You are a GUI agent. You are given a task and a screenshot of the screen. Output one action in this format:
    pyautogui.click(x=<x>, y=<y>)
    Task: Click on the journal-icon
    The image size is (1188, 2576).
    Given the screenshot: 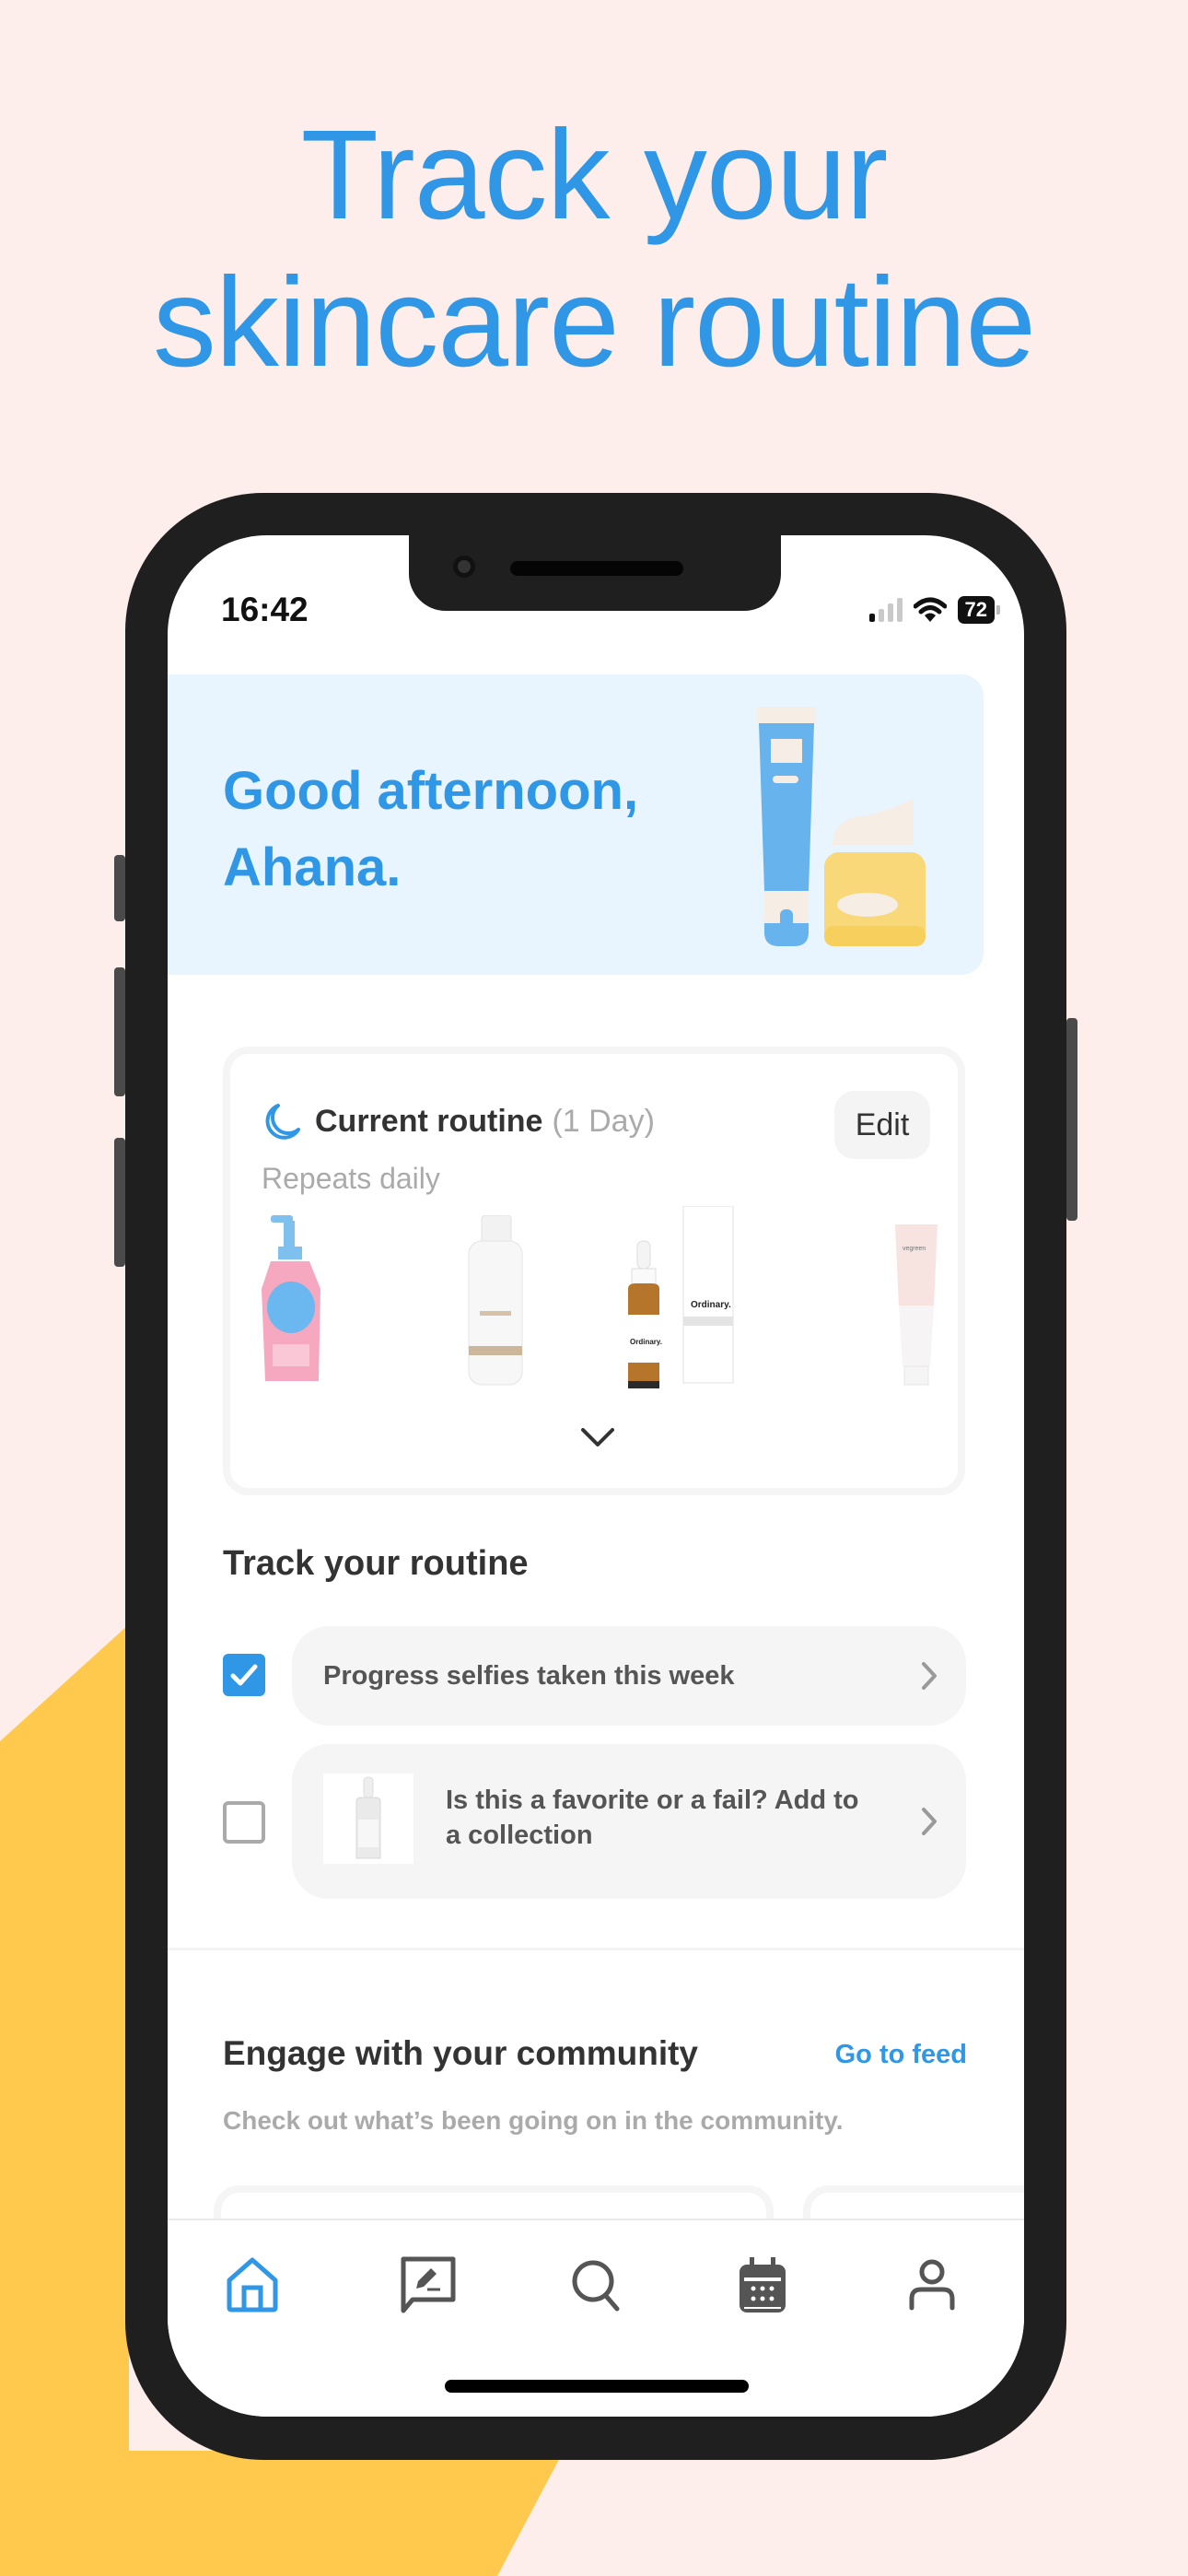 What is the action you would take?
    pyautogui.click(x=428, y=2284)
    